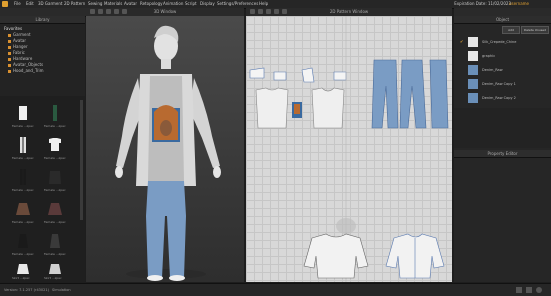  What do you see at coordinates (20, 58) in the screenshot?
I see `library-item-hardware: Hardware` at bounding box center [20, 58].